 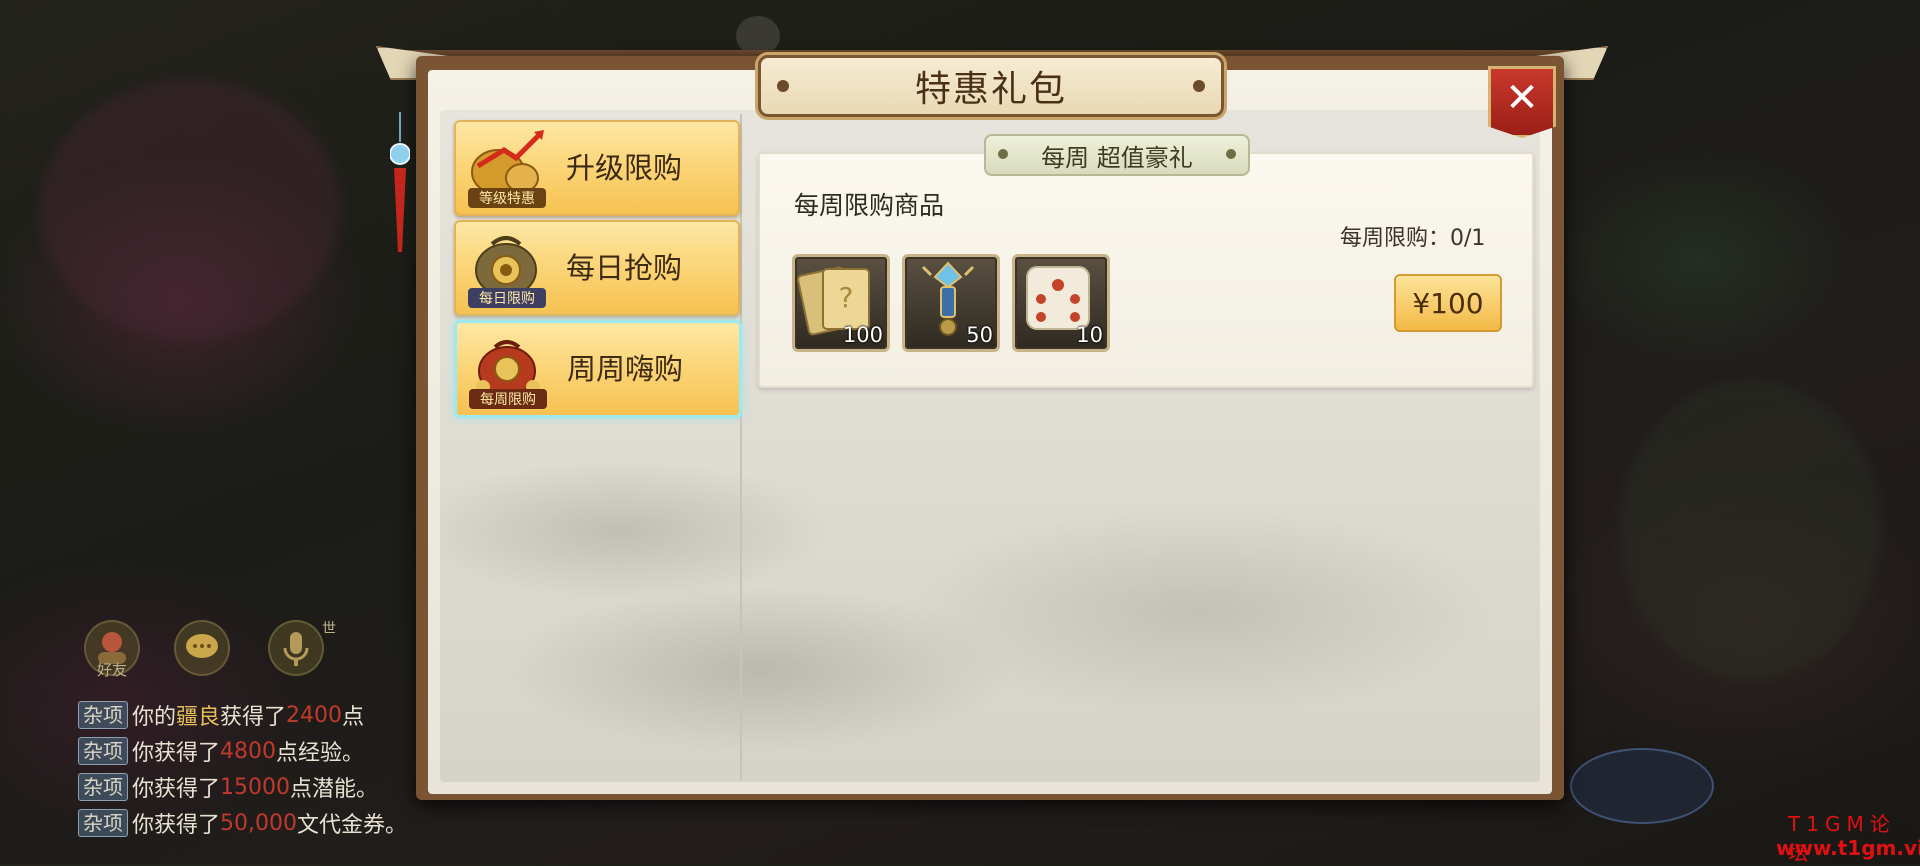 I want to click on chat-bubble-icon, so click(x=202, y=646).